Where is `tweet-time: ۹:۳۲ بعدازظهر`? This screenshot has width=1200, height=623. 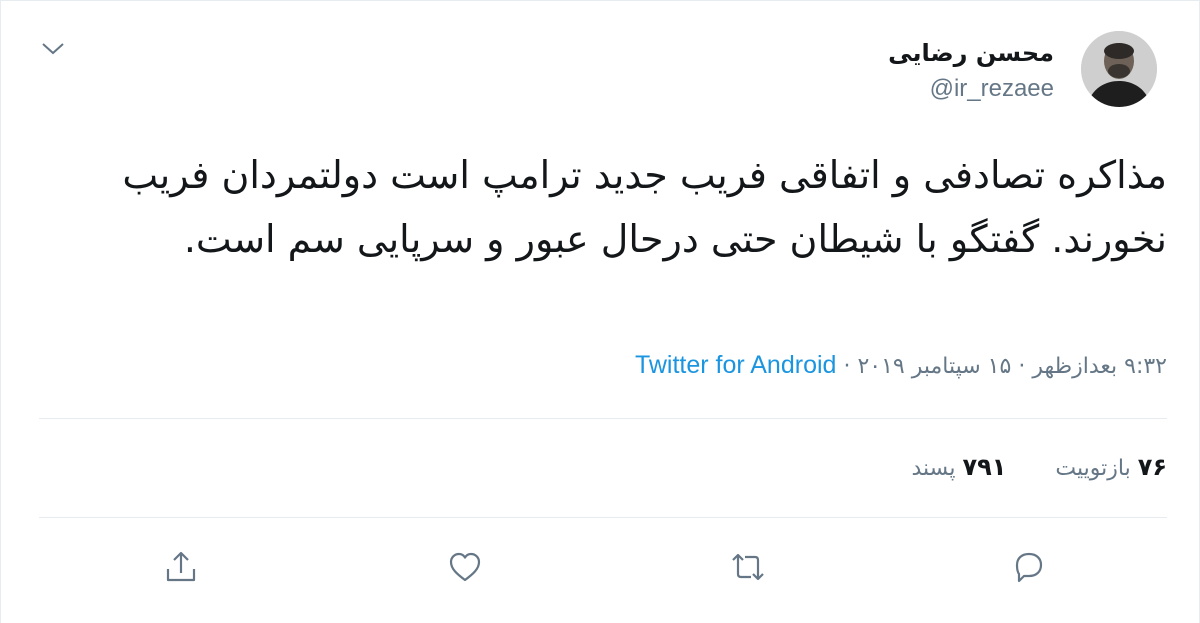 tweet-time: ۹:۳۲ بعدازظهر is located at coordinates (1099, 366).